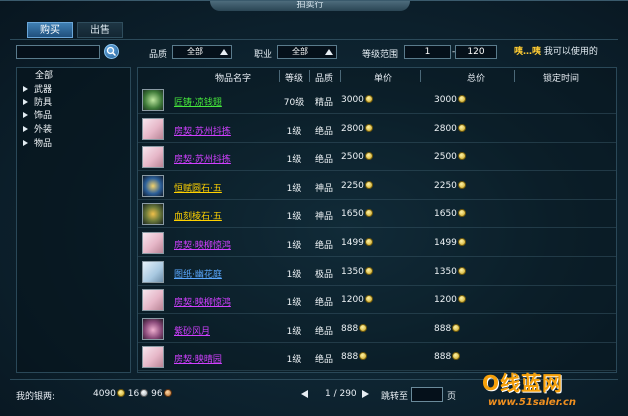 This screenshot has height=416, width=628. Describe the element at coordinates (443, 357) in the screenshot. I see `total-price-value: 888` at that location.